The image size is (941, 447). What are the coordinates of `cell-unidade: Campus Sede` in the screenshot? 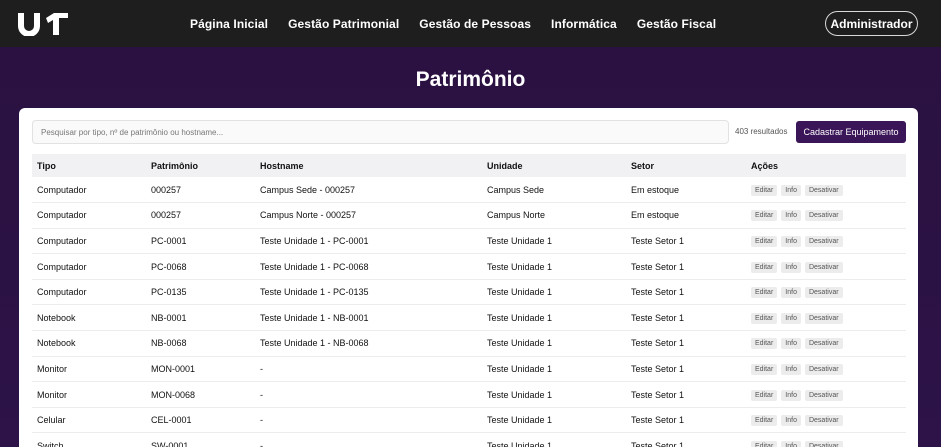 It's located at (516, 189).